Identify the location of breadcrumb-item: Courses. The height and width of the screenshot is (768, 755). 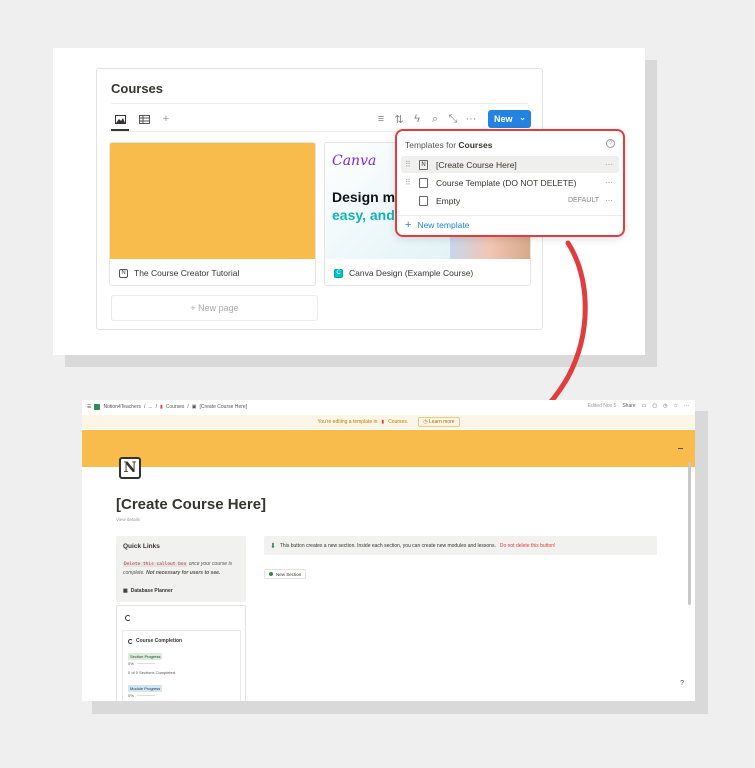
(175, 407).